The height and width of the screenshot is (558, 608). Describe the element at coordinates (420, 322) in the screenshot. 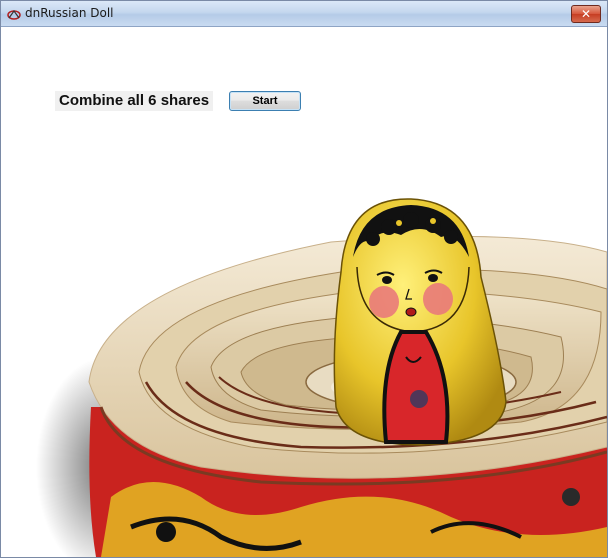

I see `matryoshka-doll` at that location.